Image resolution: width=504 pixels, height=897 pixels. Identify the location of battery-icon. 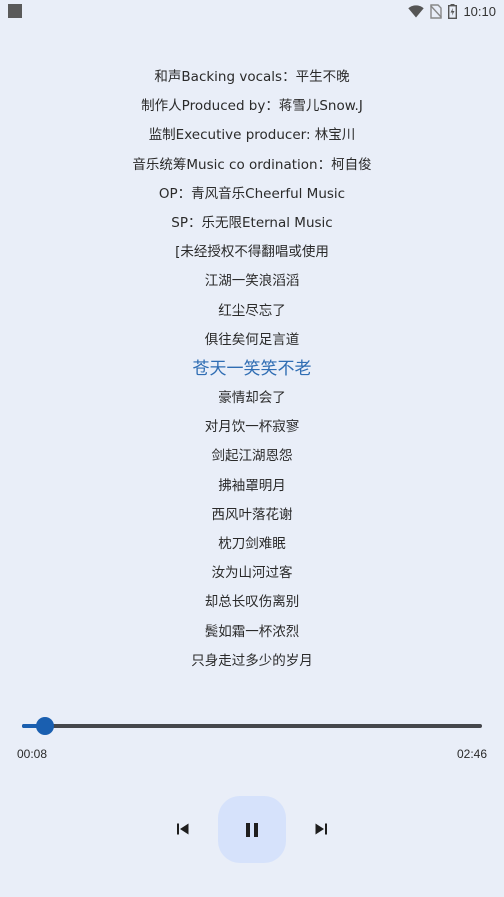
(453, 11).